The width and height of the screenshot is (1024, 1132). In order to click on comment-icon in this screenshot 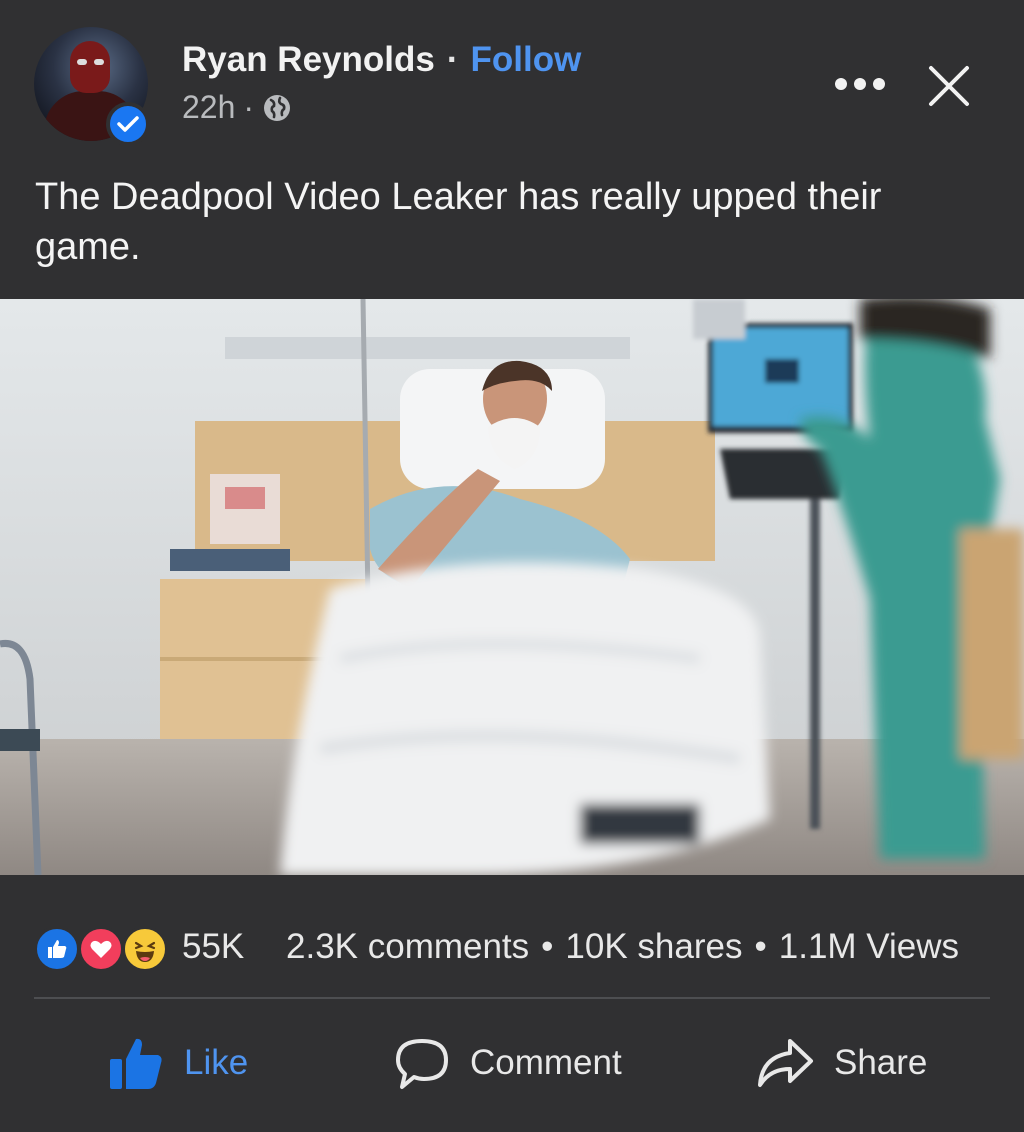, I will do `click(422, 1064)`.